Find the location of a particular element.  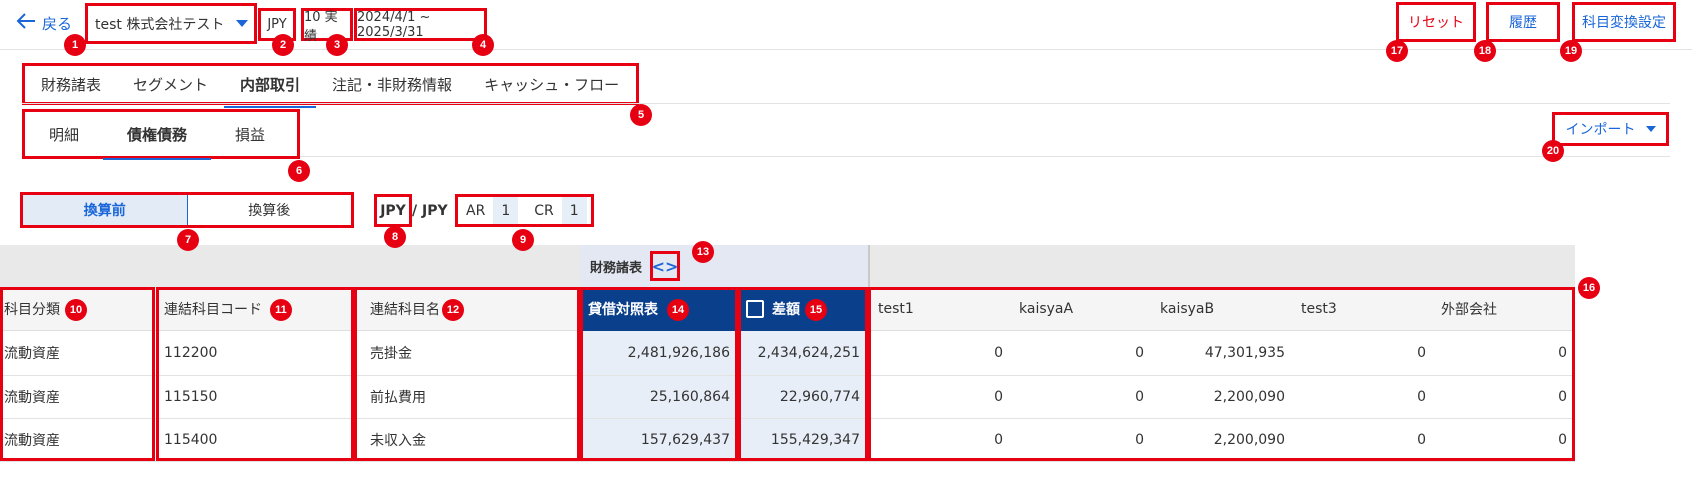

reset-label: リセット is located at coordinates (1436, 23).